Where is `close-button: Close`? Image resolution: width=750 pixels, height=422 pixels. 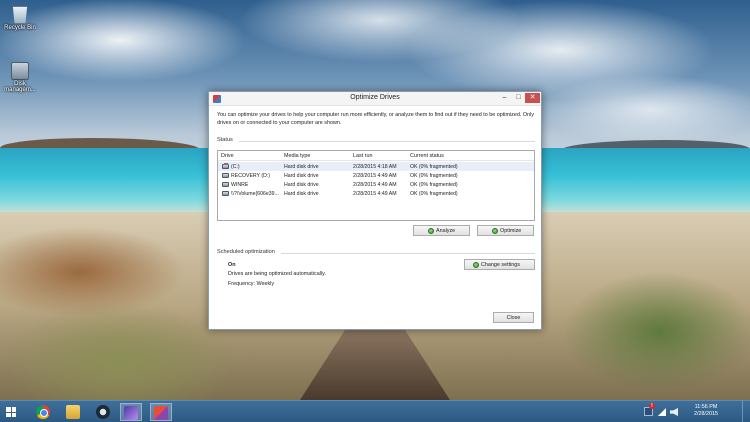 close-button: Close is located at coordinates (513, 317).